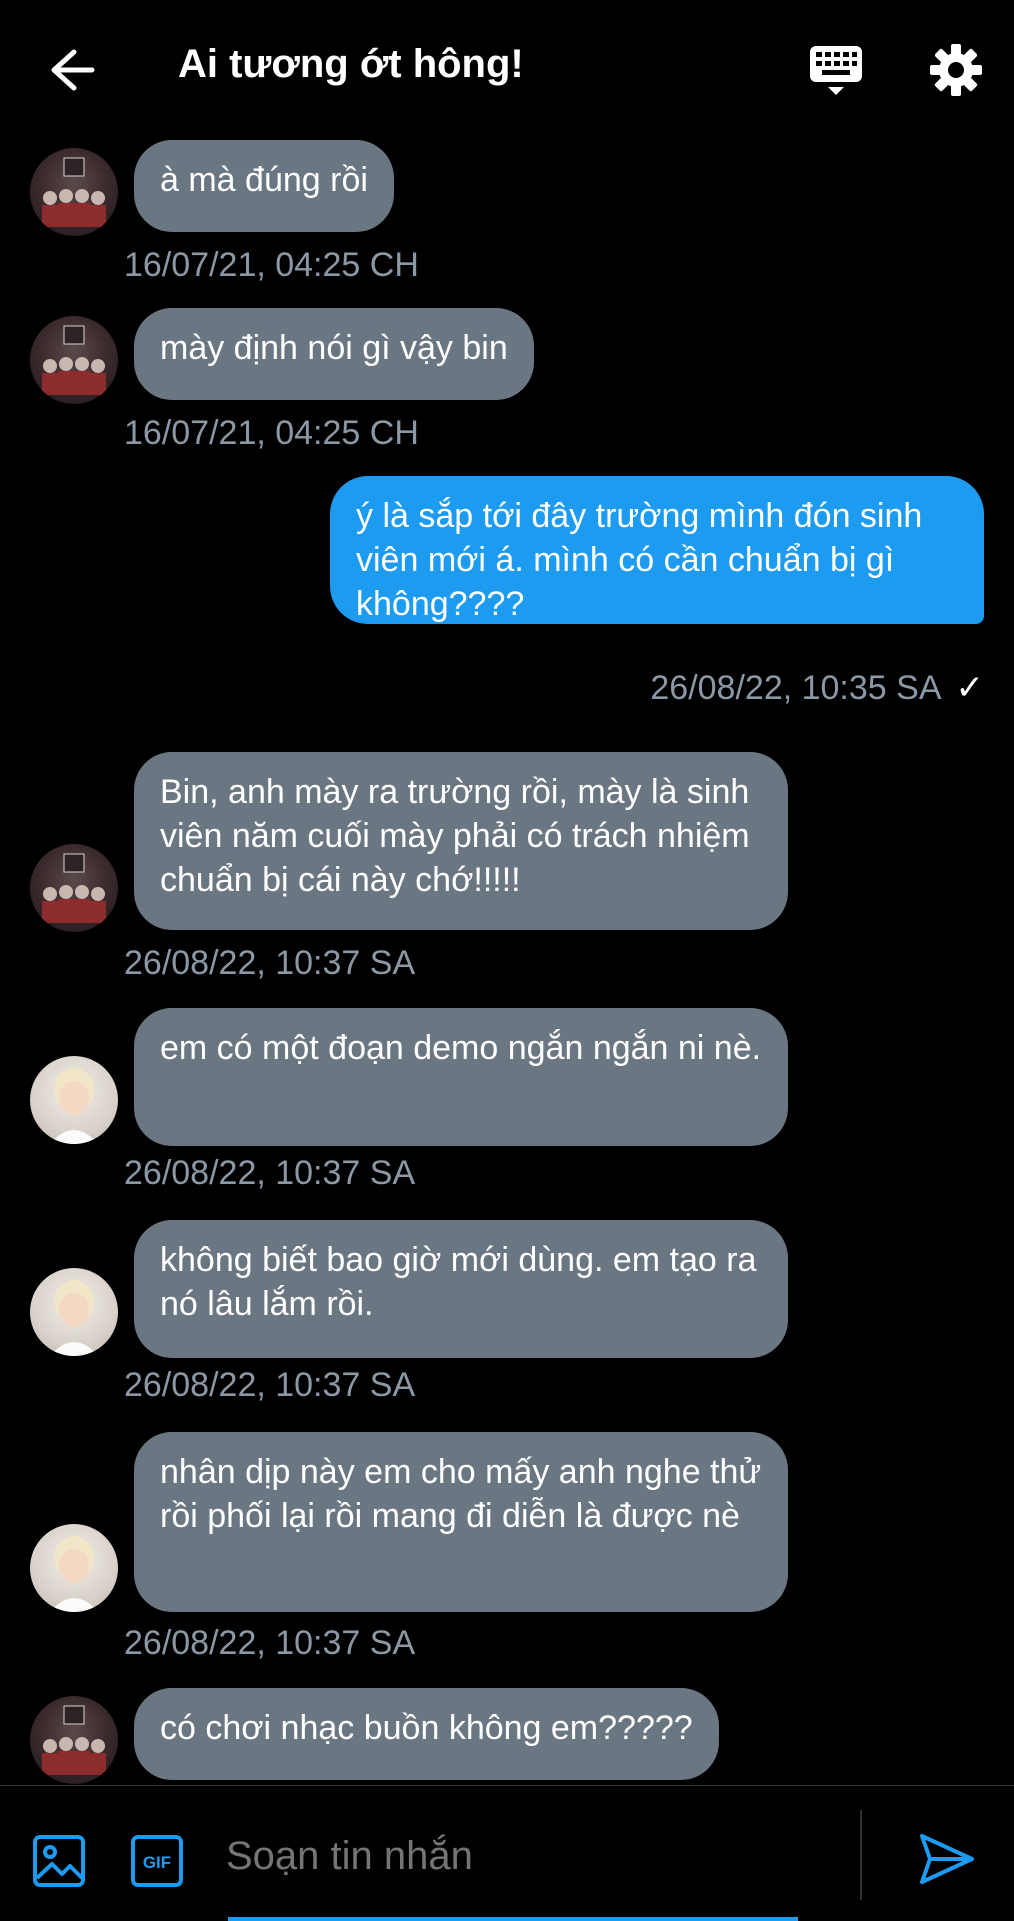 This screenshot has height=1921, width=1014. I want to click on image-icon, so click(59, 1861).